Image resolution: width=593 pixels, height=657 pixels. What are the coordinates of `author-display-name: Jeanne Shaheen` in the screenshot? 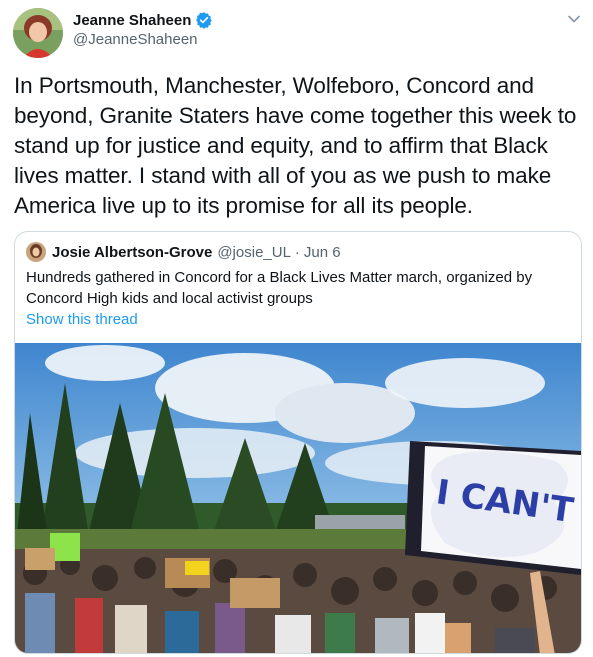 It's located at (132, 20).